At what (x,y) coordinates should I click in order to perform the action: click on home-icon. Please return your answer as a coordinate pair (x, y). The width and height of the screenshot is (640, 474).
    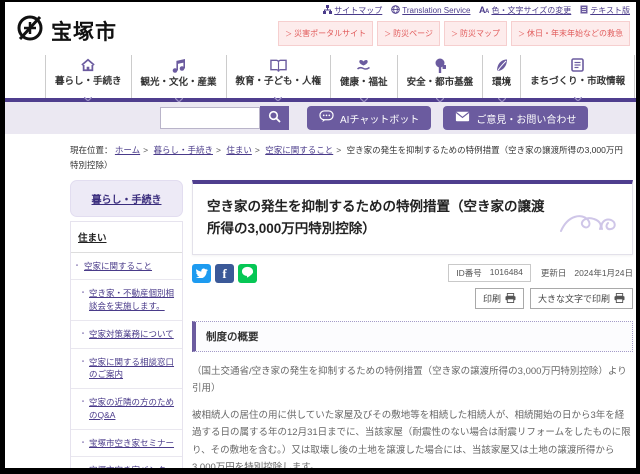
    Looking at the image, I should click on (88, 65).